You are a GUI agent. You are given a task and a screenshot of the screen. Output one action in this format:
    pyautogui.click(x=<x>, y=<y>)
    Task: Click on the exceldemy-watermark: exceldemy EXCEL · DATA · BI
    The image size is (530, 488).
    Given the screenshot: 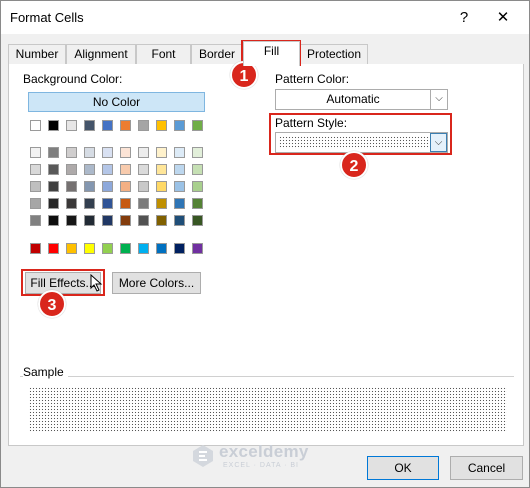 What is the action you would take?
    pyautogui.click(x=271, y=457)
    